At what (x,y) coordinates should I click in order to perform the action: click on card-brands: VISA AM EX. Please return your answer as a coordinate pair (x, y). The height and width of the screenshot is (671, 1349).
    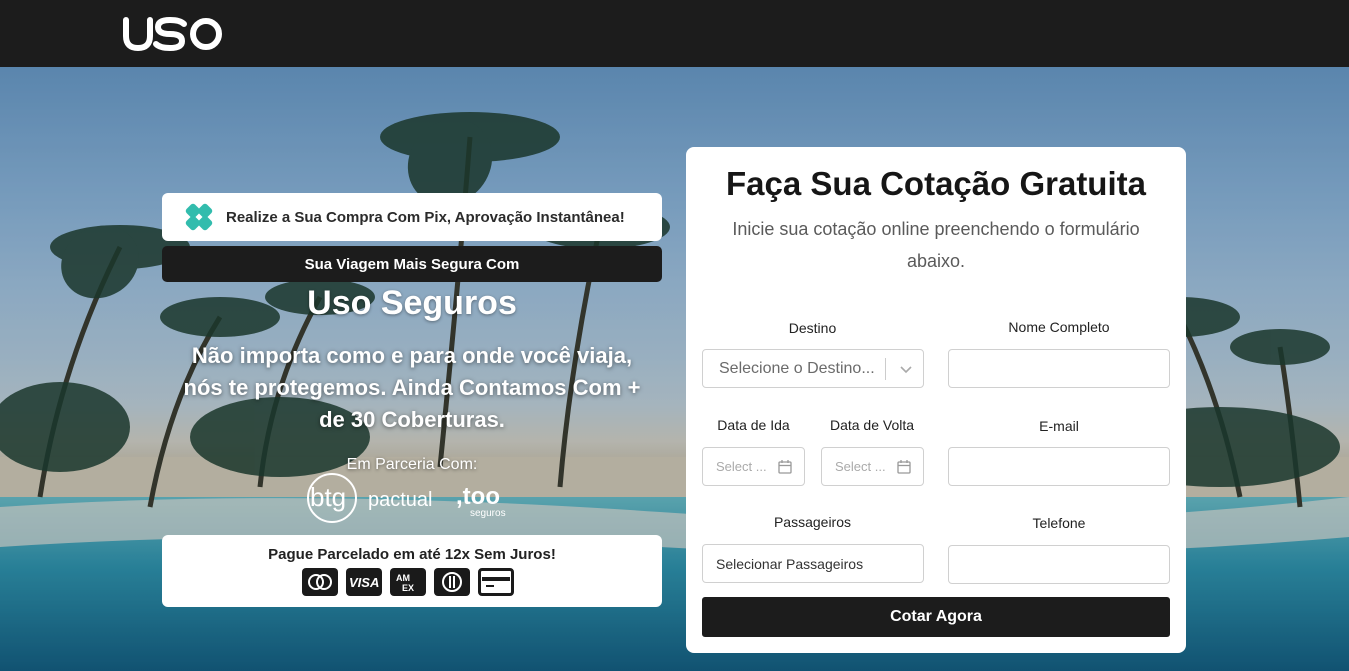
    Looking at the image, I should click on (408, 583).